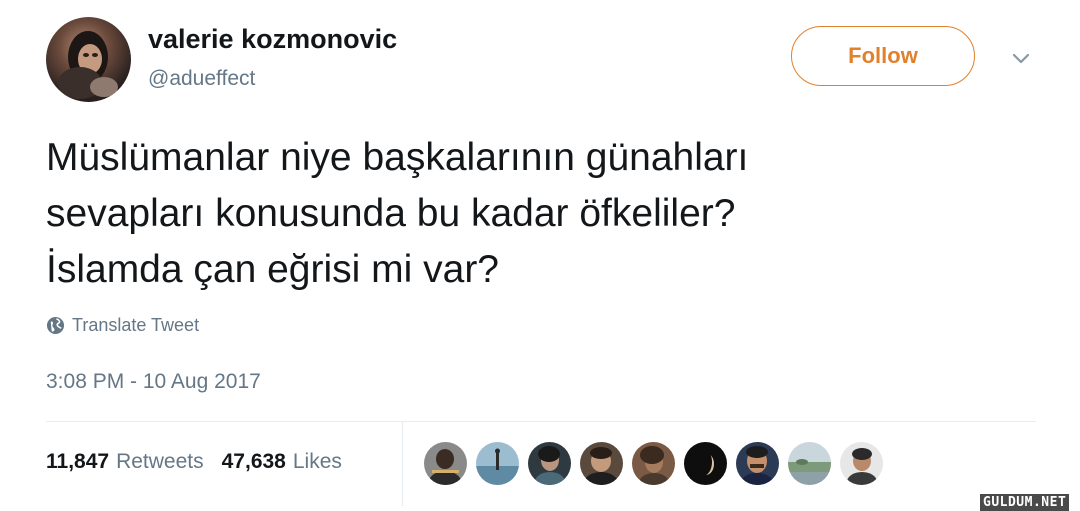 The image size is (1080, 511). What do you see at coordinates (883, 56) in the screenshot?
I see `follow-button: Follow` at bounding box center [883, 56].